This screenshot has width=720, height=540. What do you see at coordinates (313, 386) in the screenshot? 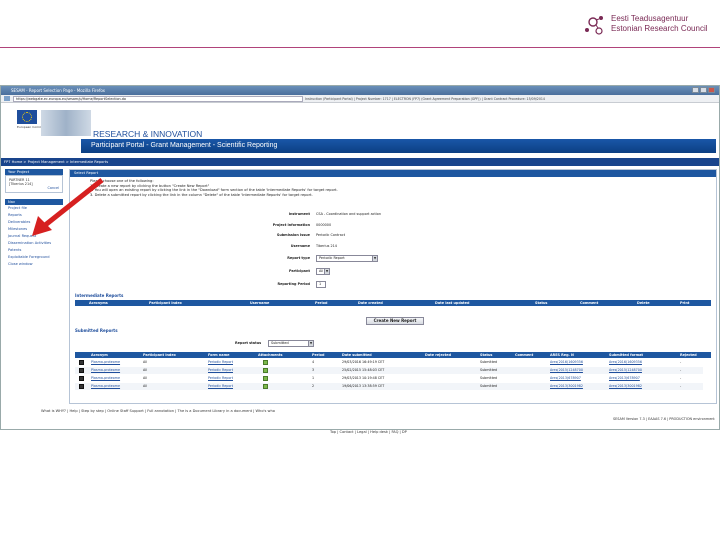
I see `row-period: 2` at bounding box center [313, 386].